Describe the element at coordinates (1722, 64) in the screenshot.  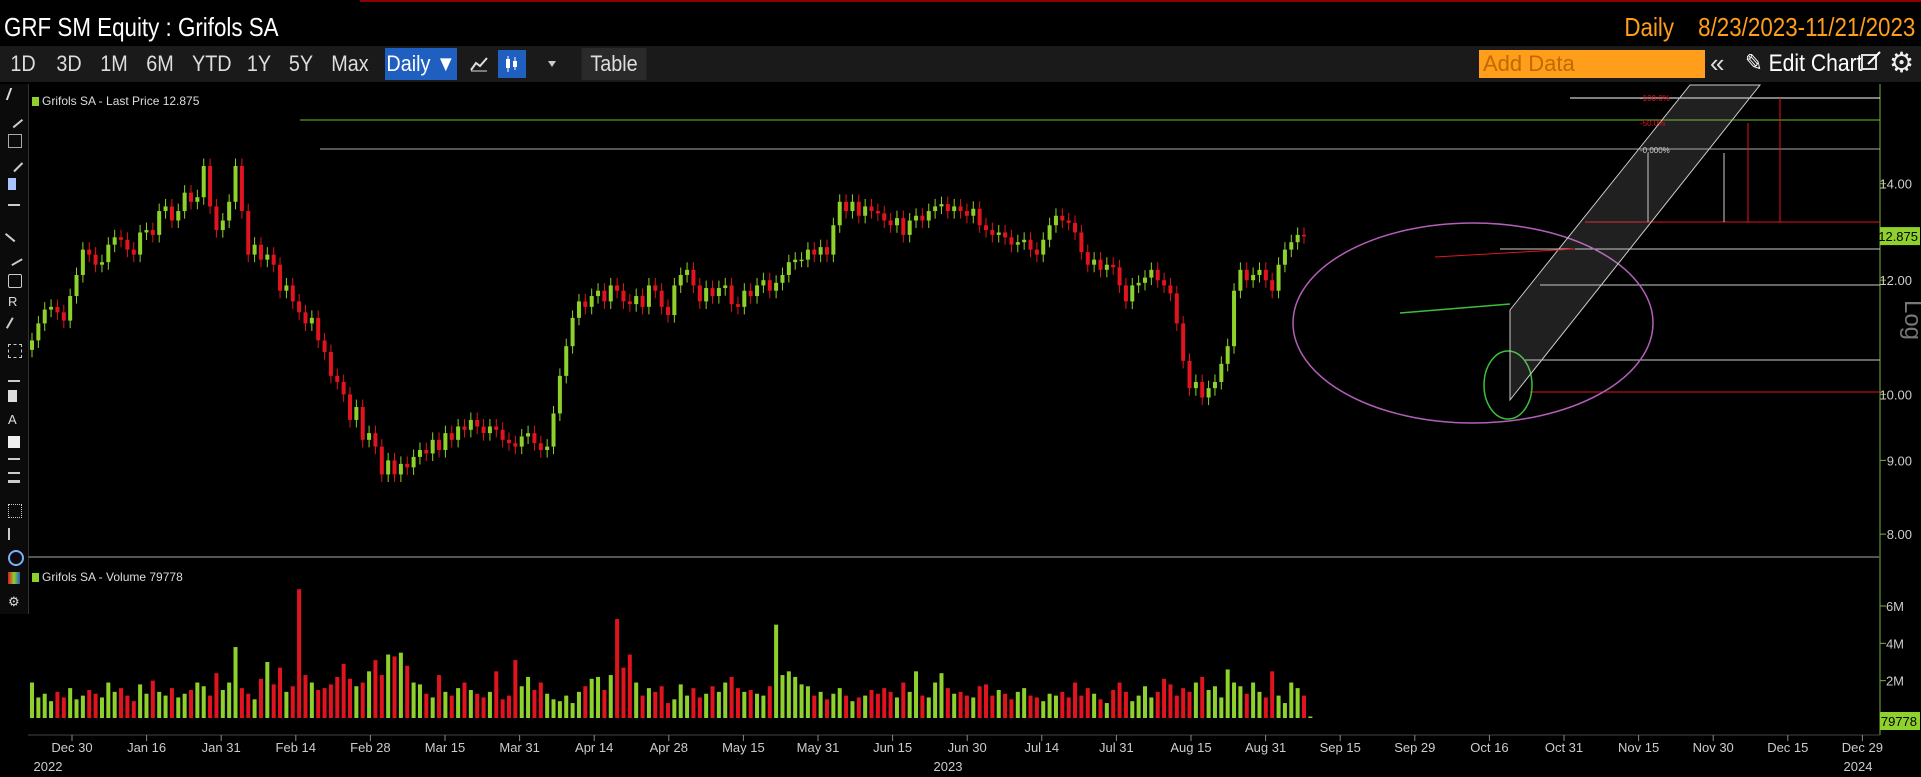
I see `collapse-double-chevron-icon: «` at that location.